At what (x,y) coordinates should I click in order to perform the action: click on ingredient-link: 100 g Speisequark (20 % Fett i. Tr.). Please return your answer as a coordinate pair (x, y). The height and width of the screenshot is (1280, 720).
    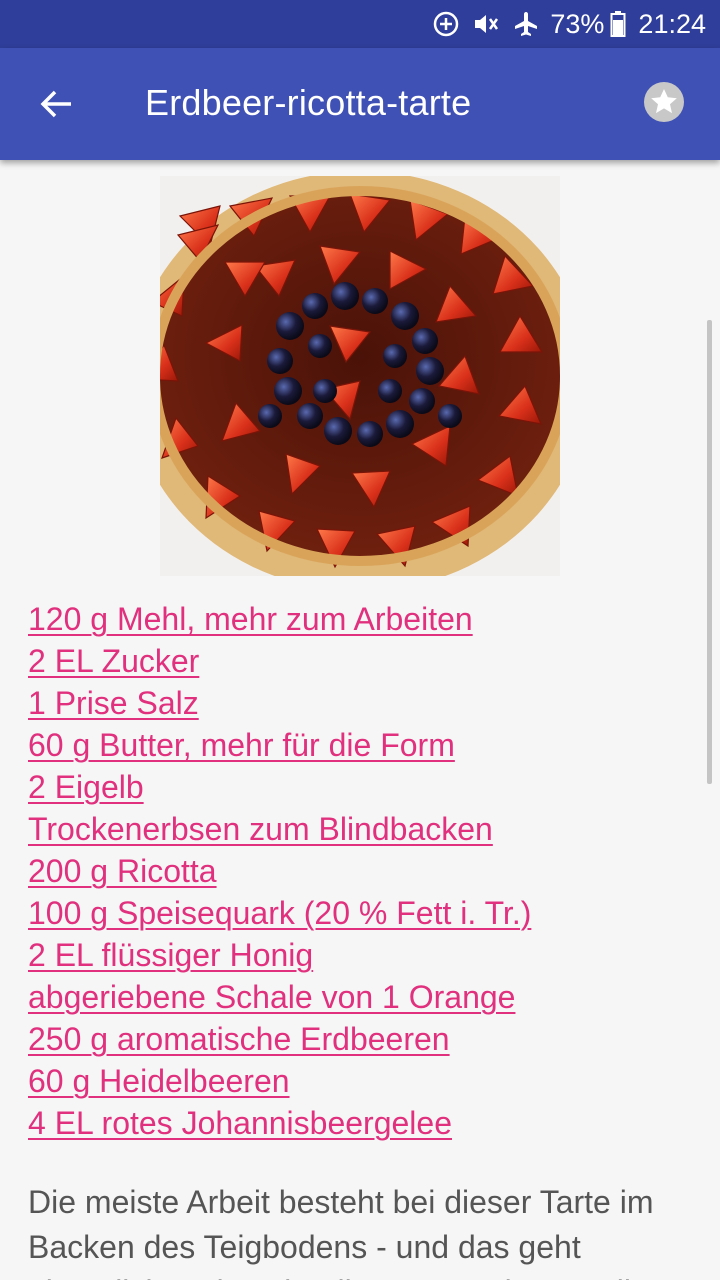
    Looking at the image, I should click on (279, 913).